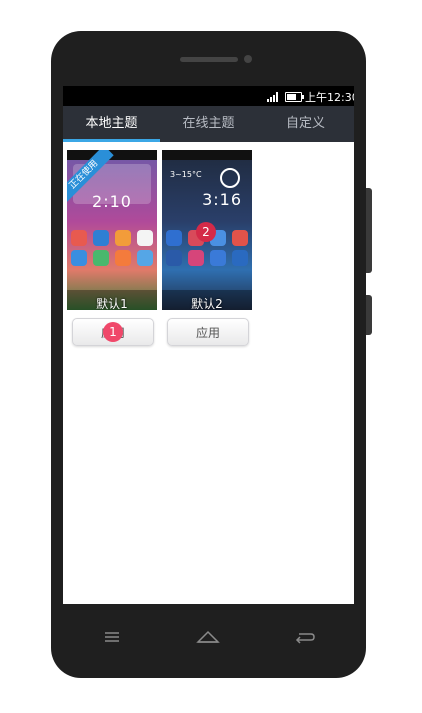 The height and width of the screenshot is (713, 422). Describe the element at coordinates (304, 637) in the screenshot. I see `back-icon` at that location.